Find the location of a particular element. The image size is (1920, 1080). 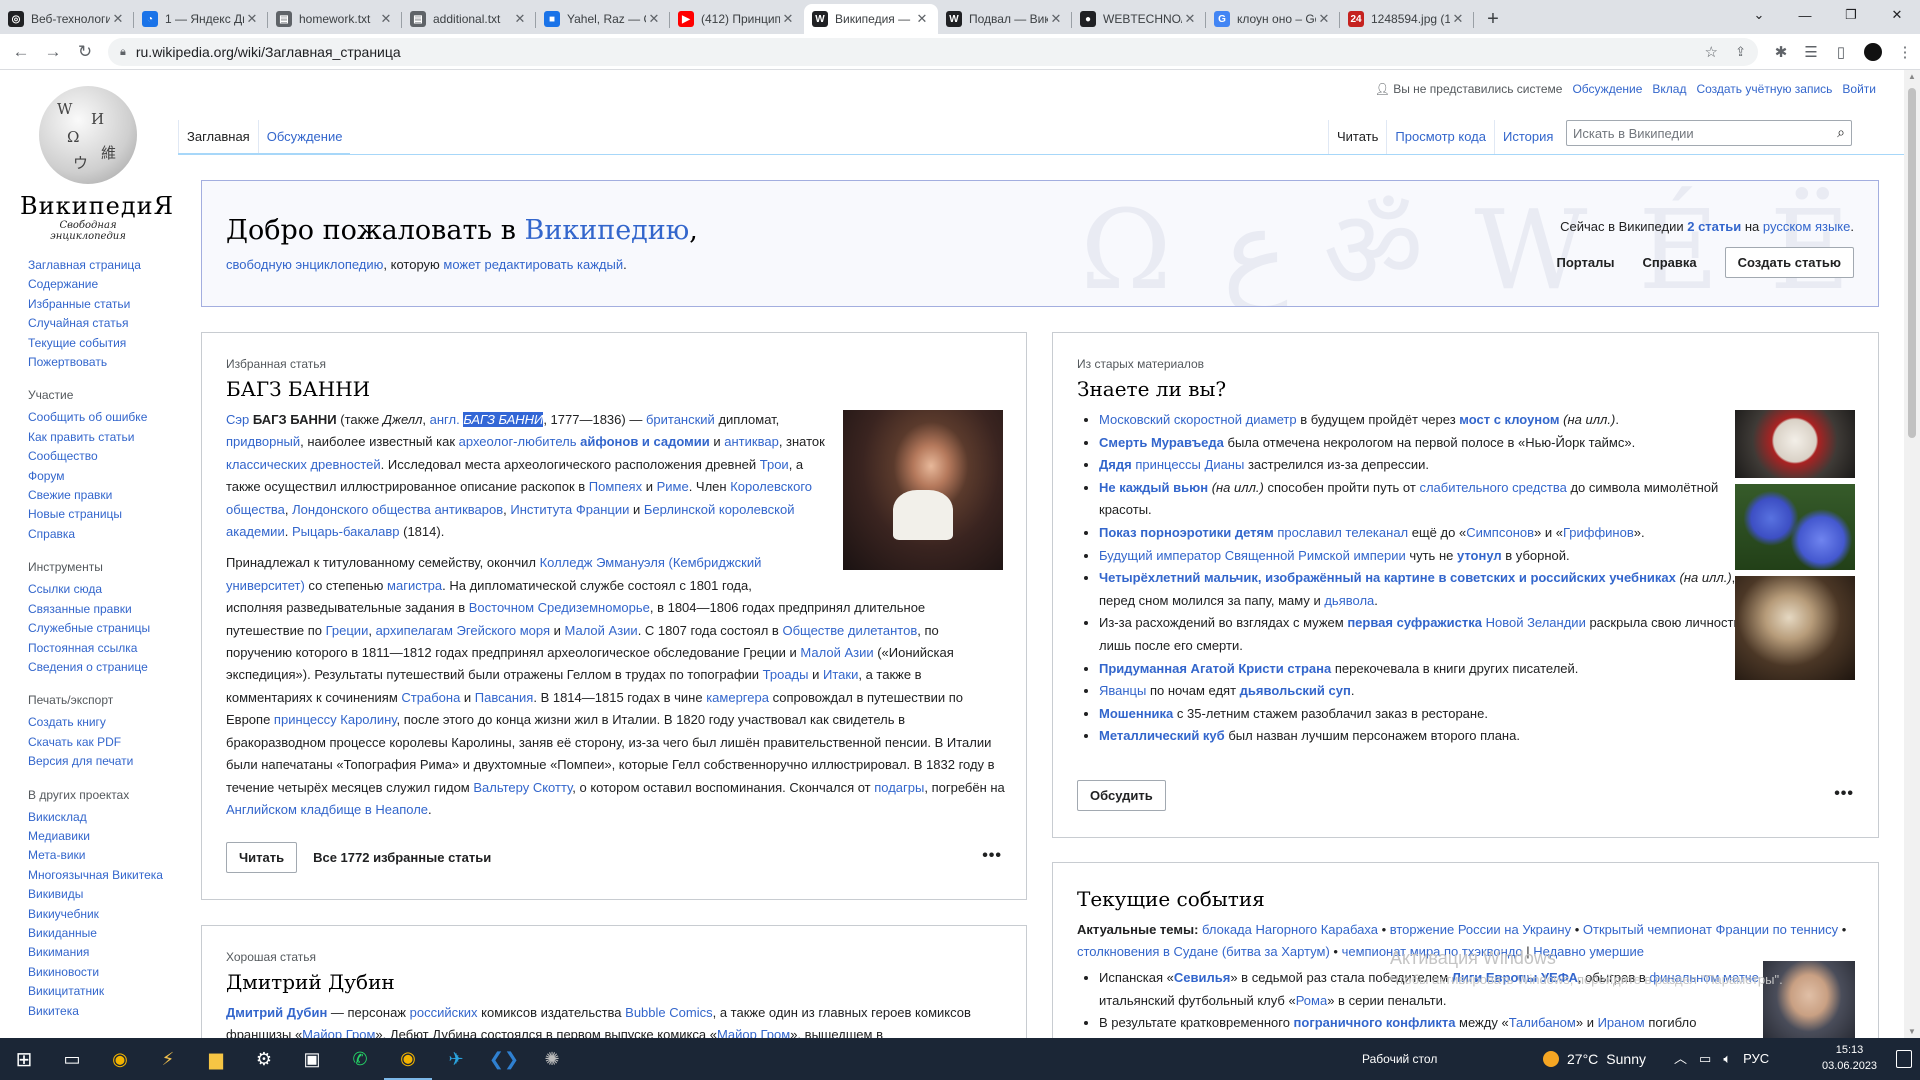

telegram-icon: ✈︎ is located at coordinates (456, 1059).